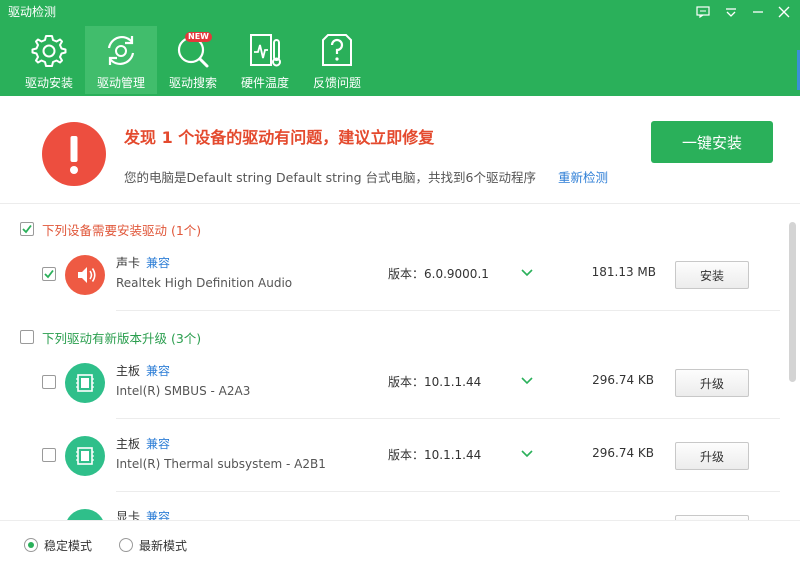  Describe the element at coordinates (264, 83) in the screenshot. I see `tab-label: 硬件温度` at that location.